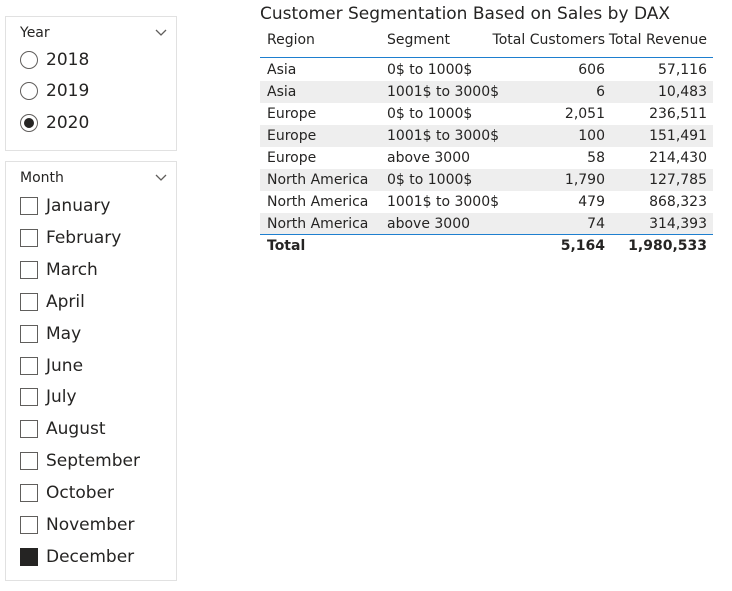  What do you see at coordinates (418, 40) in the screenshot?
I see `header-segment: Segment` at bounding box center [418, 40].